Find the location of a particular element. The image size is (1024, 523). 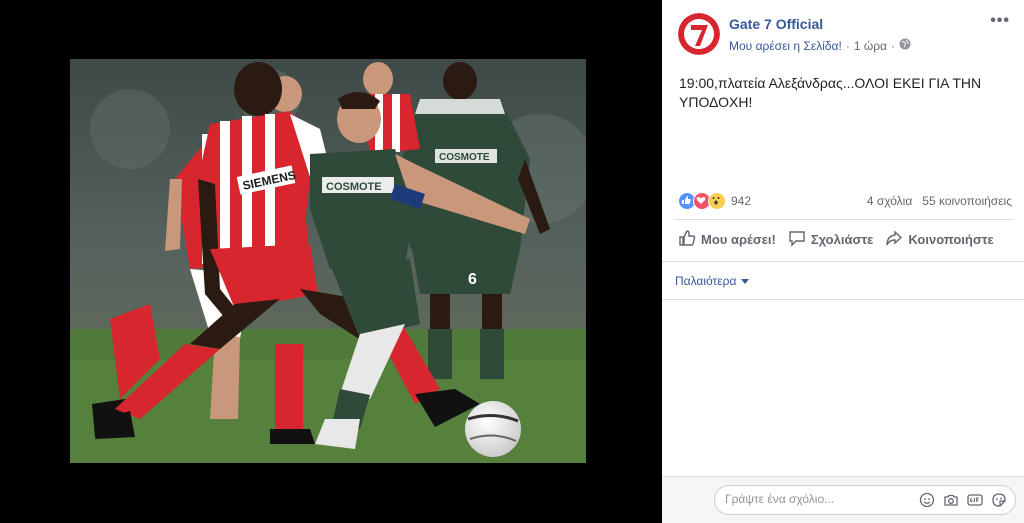

wow-icon is located at coordinates (717, 201).